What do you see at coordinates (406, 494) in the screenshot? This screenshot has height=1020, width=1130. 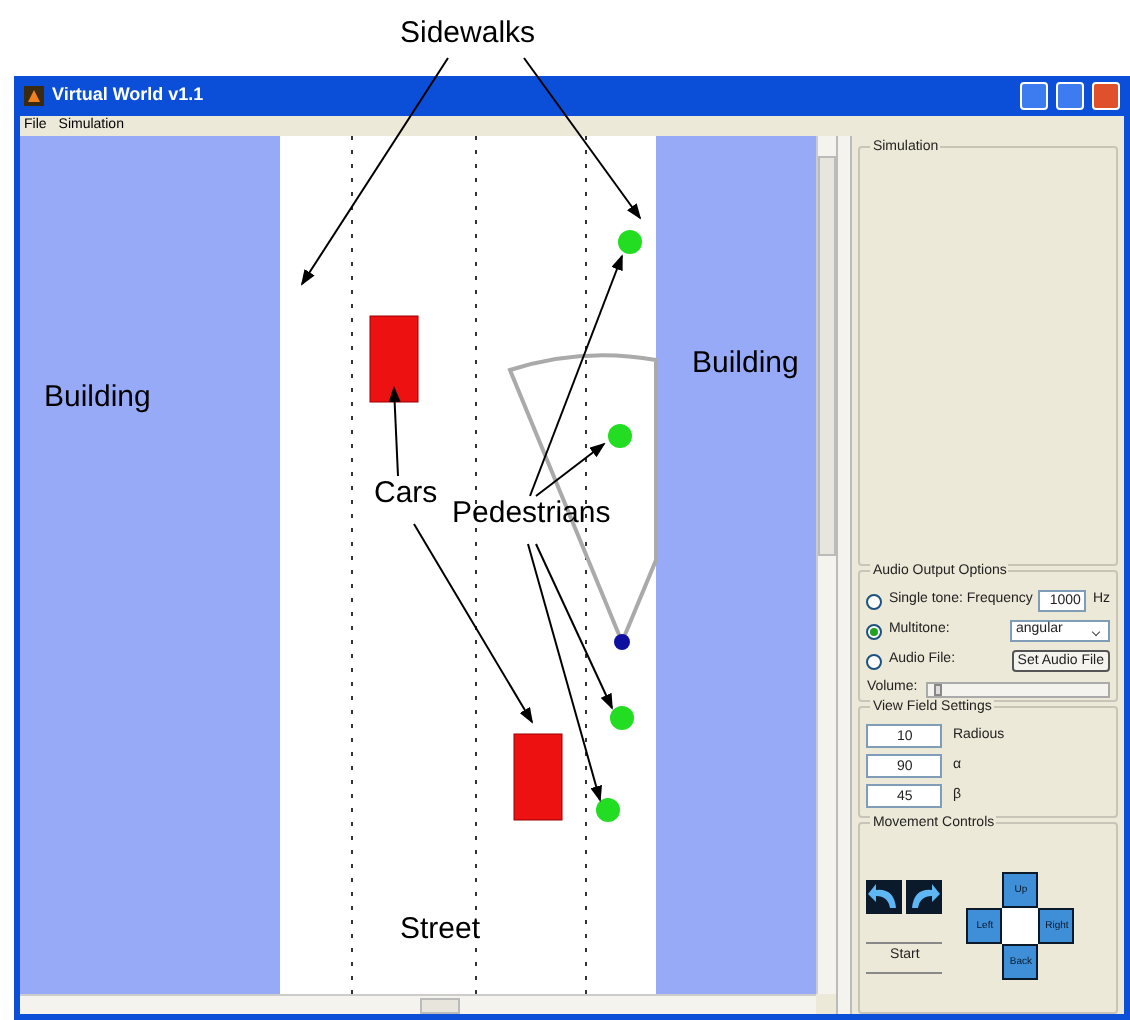 I see `cars-label: Cars` at bounding box center [406, 494].